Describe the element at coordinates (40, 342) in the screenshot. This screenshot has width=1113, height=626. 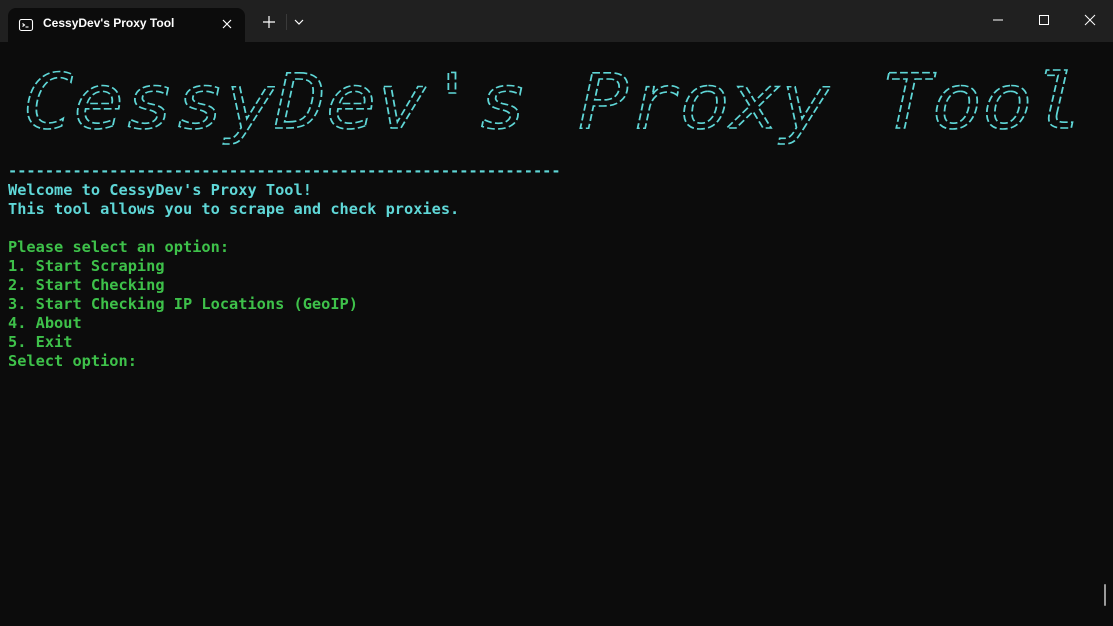
I see `menu-option-exit: 5. Exit` at that location.